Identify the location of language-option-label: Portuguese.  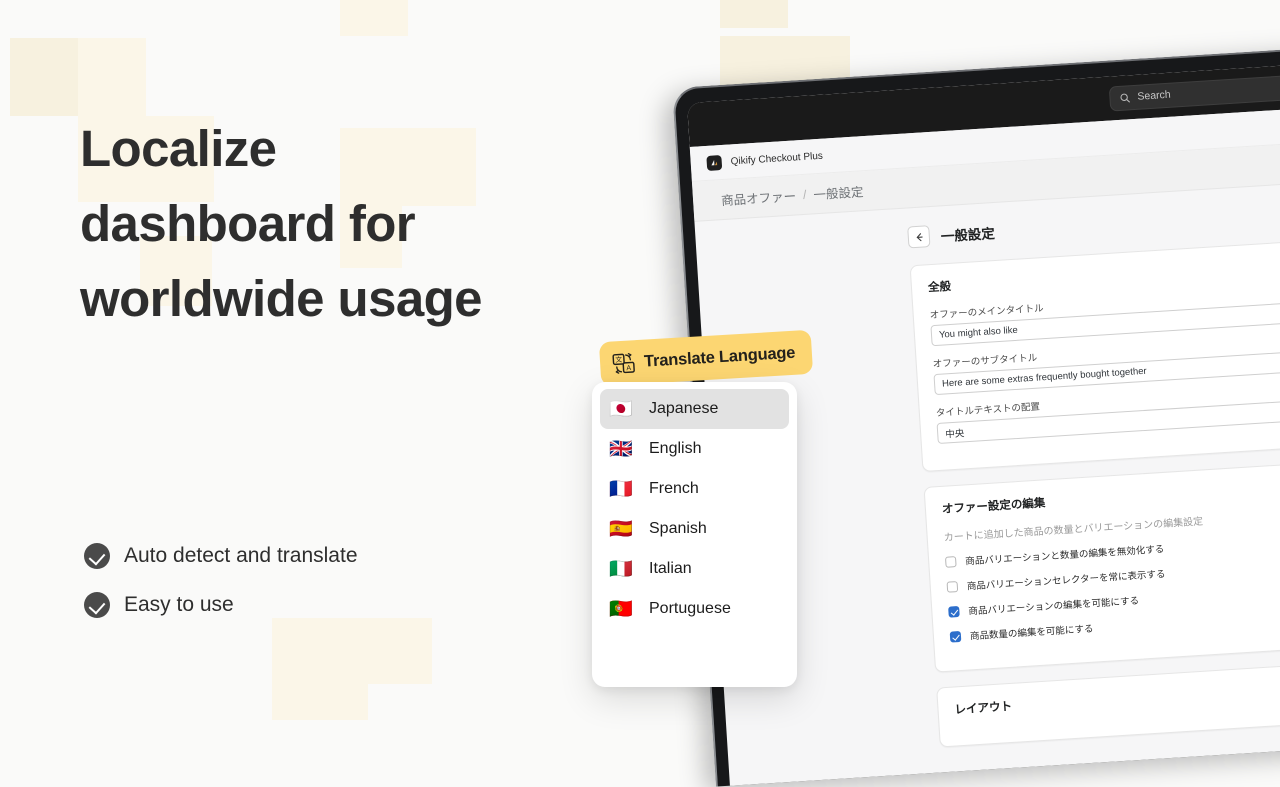
(690, 609).